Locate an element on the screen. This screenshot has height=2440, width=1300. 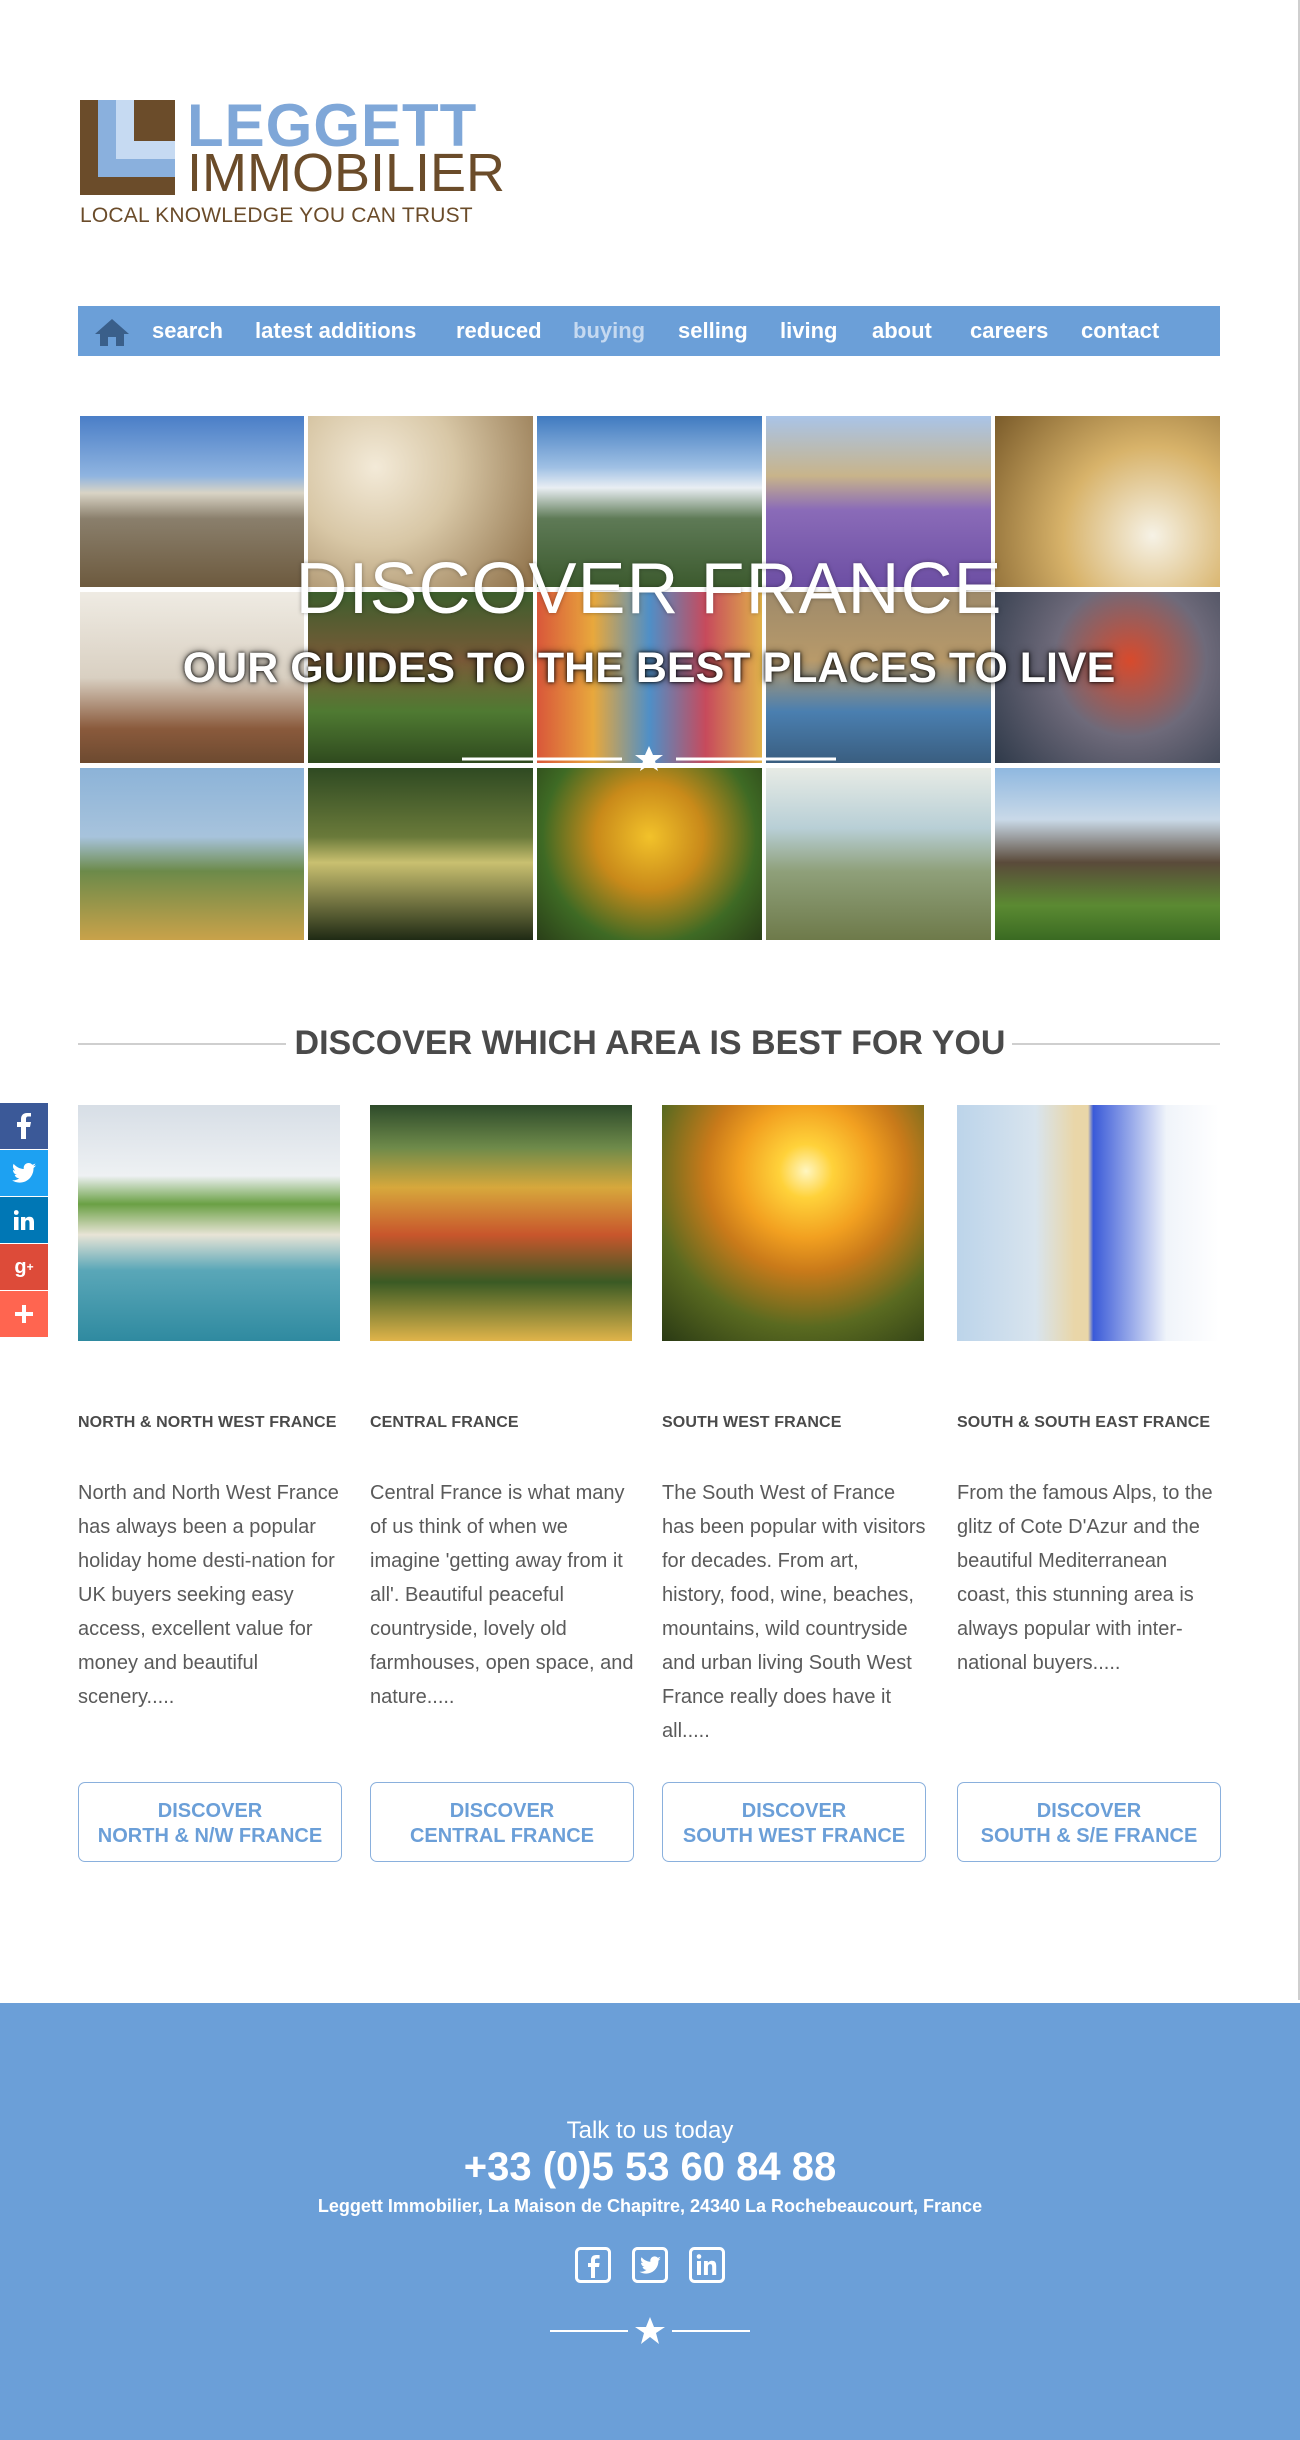
discover-north-button: DISCOVER NORTH & N/W FRANCE is located at coordinates (210, 1822).